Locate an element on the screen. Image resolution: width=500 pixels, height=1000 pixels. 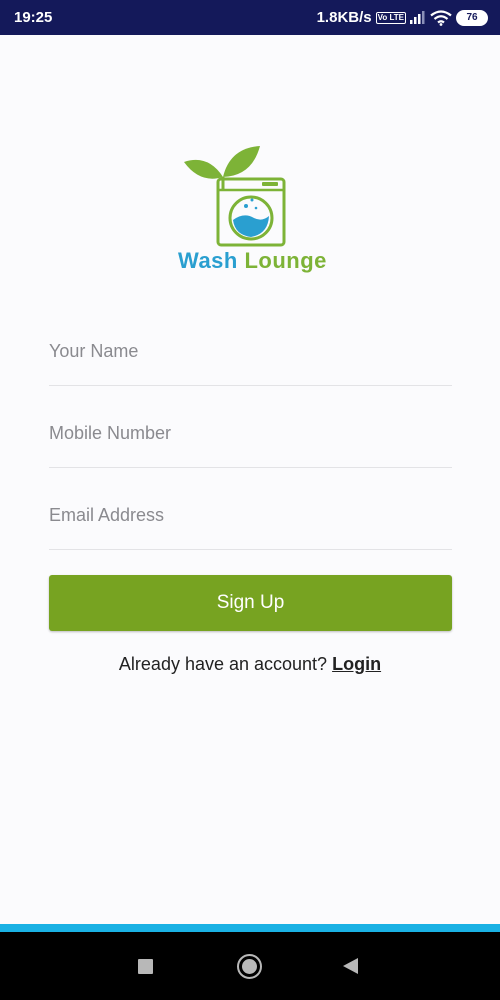
volte-icon: Vo LTE is located at coordinates (390, 17).